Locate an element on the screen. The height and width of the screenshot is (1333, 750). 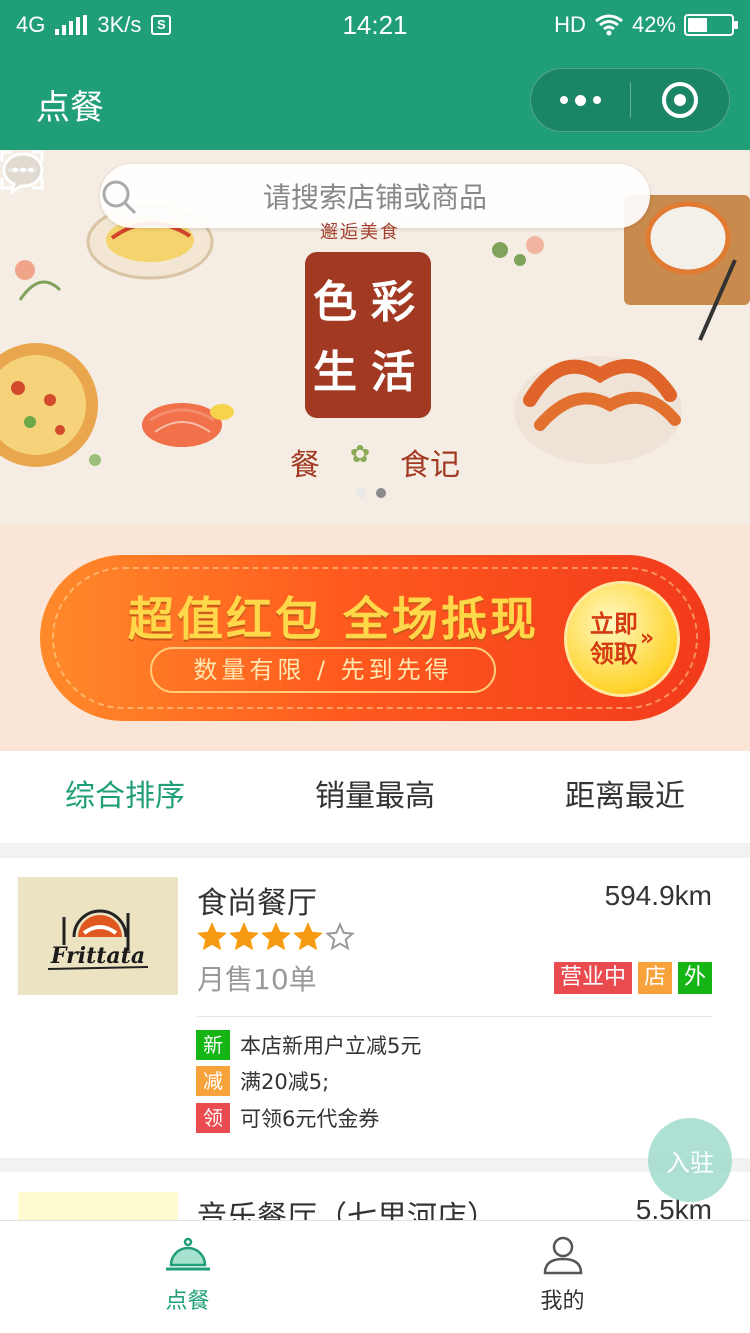
join-button: 入驻 is located at coordinates (690, 1160).